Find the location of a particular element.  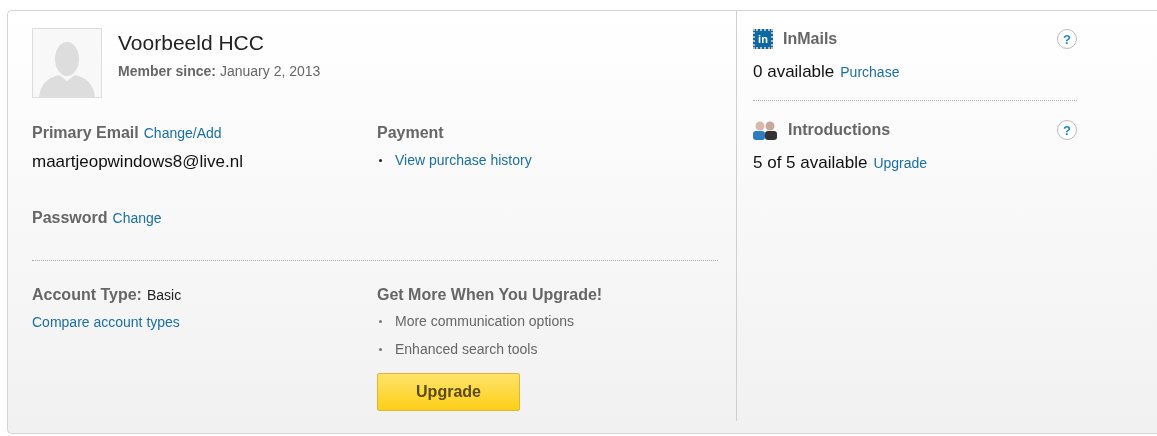

feature-title: InMails is located at coordinates (811, 39).